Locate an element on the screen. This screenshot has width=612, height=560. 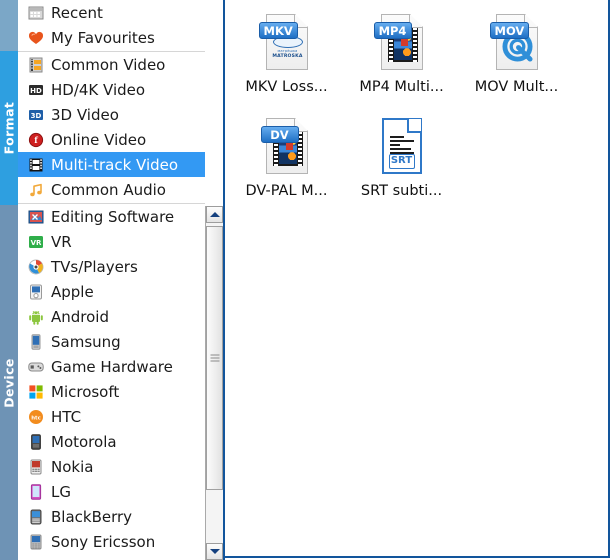
online-video-icon: f is located at coordinates (36, 140).